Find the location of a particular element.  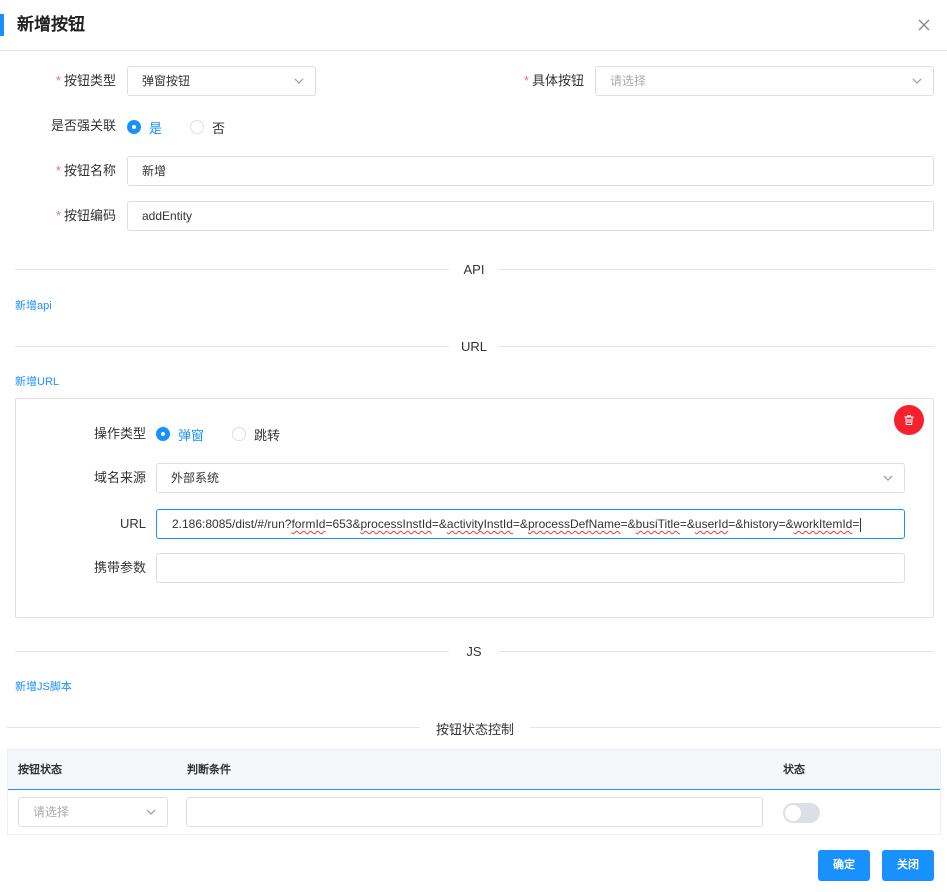

url-text-segment: busiTitle is located at coordinates (657, 524).